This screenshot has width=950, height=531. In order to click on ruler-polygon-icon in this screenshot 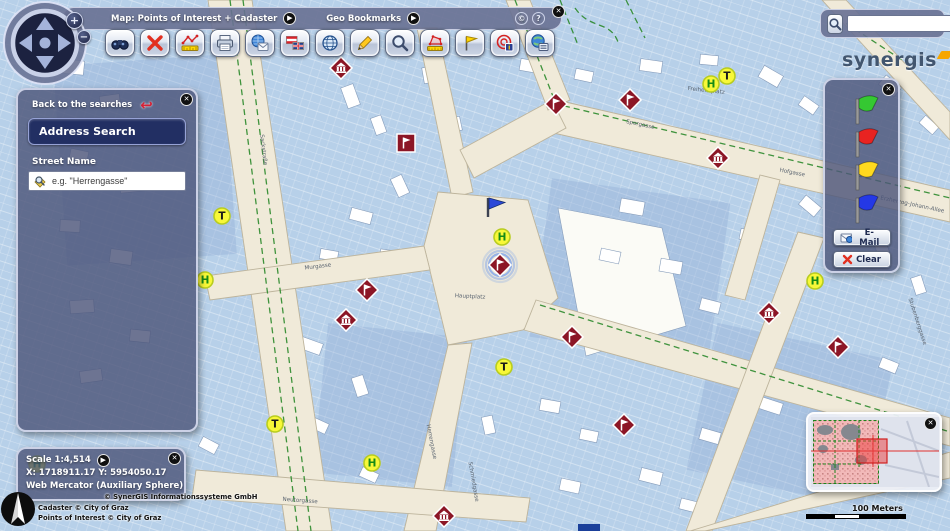, I will do `click(435, 43)`.